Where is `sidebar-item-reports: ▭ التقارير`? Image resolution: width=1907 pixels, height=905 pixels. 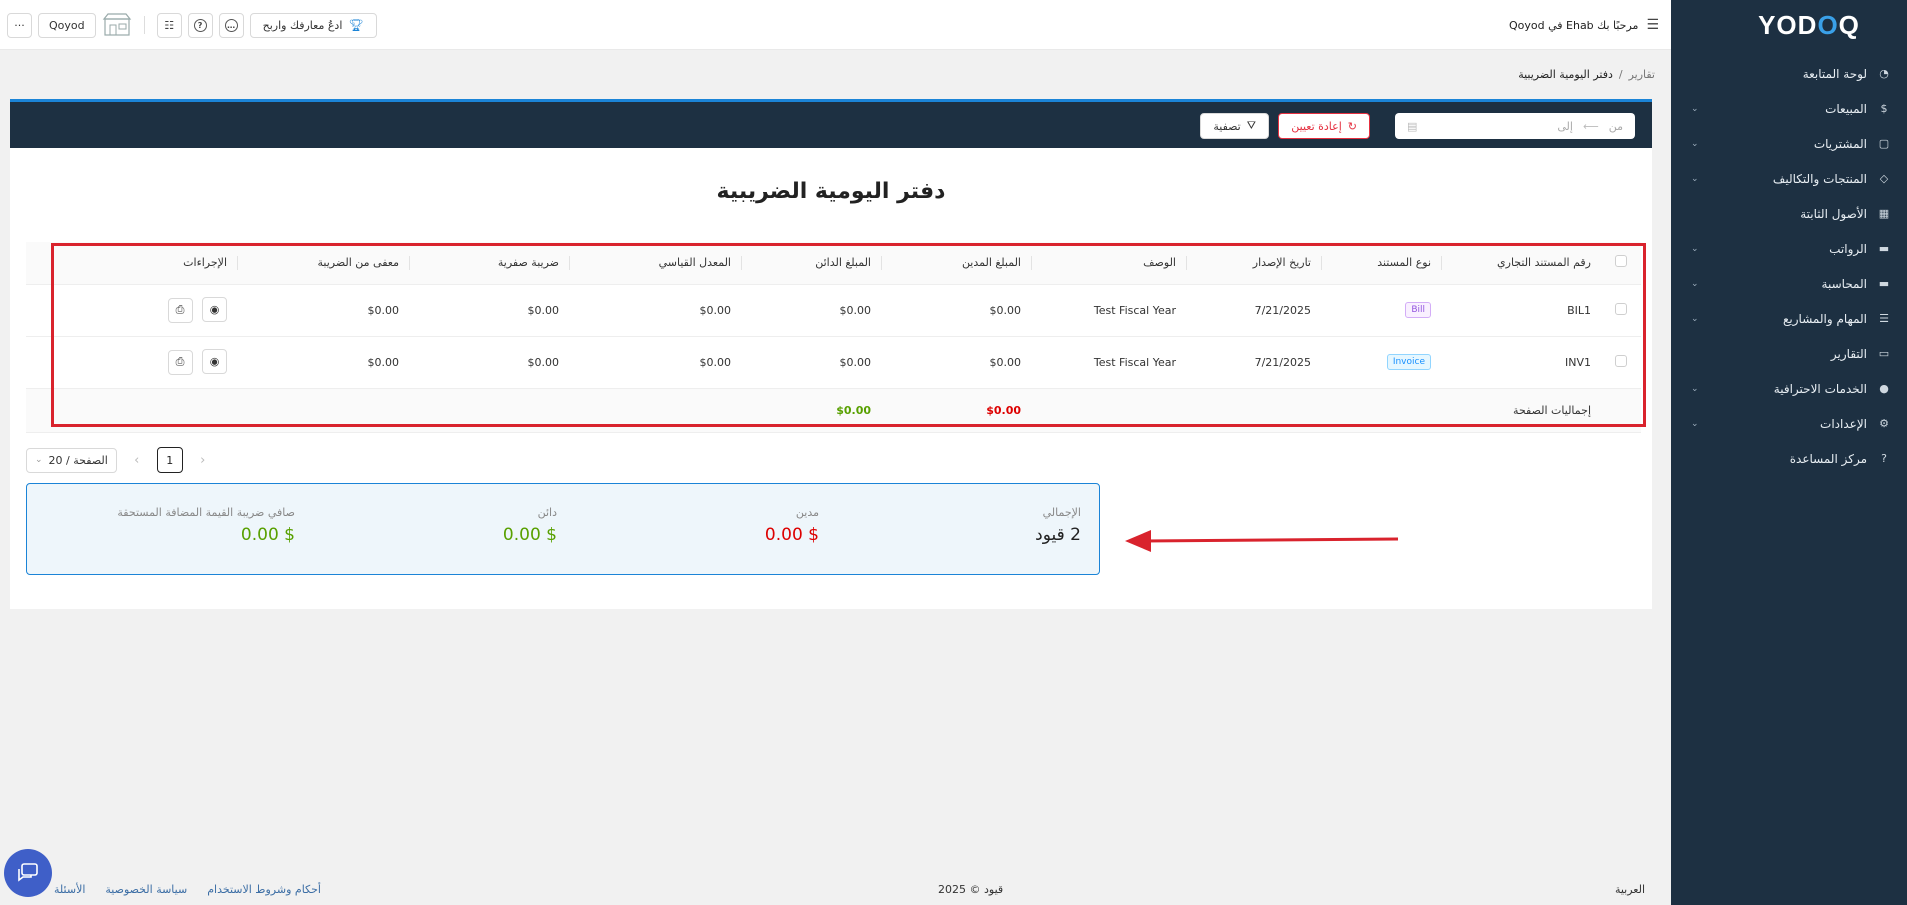 sidebar-item-reports: ▭ التقارير is located at coordinates (1789, 353).